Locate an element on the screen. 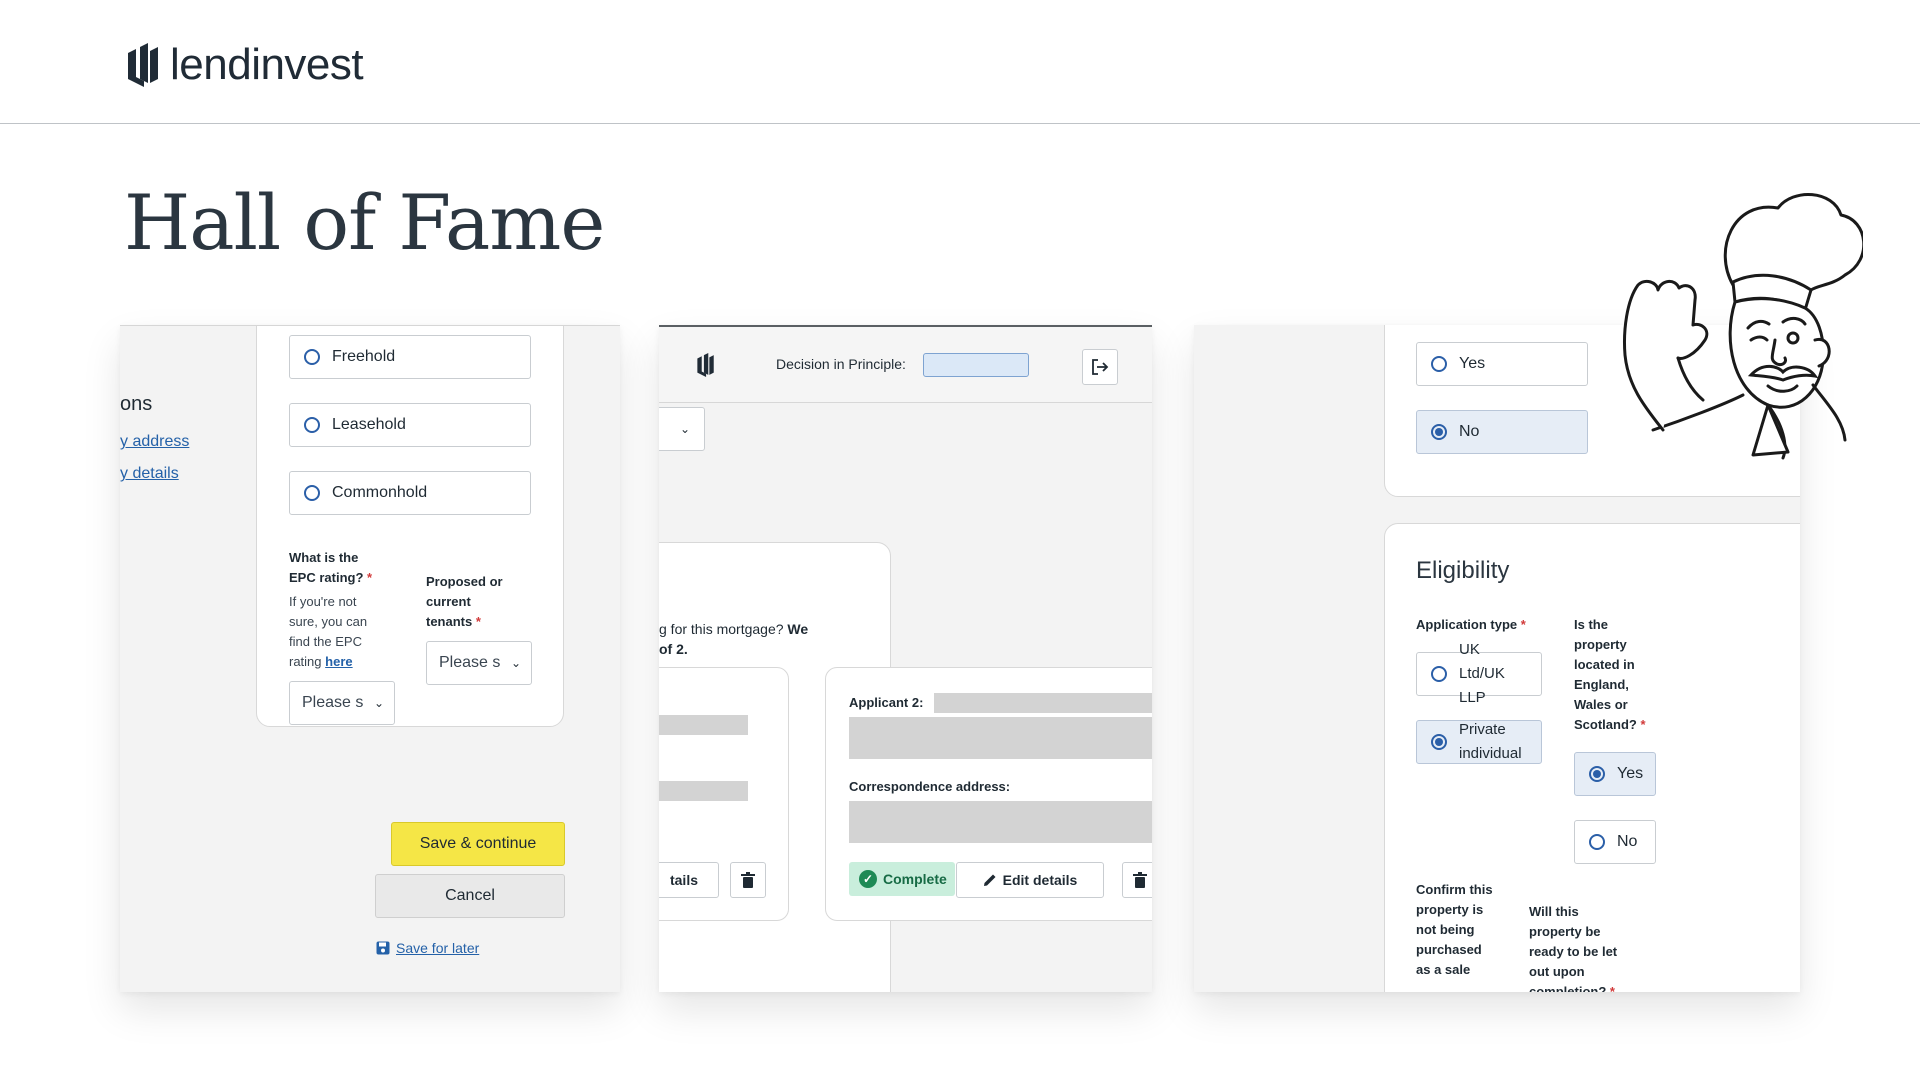 Image resolution: width=1920 pixels, height=1080 pixels. epc-rating-select: Please s ⌄ is located at coordinates (342, 703).